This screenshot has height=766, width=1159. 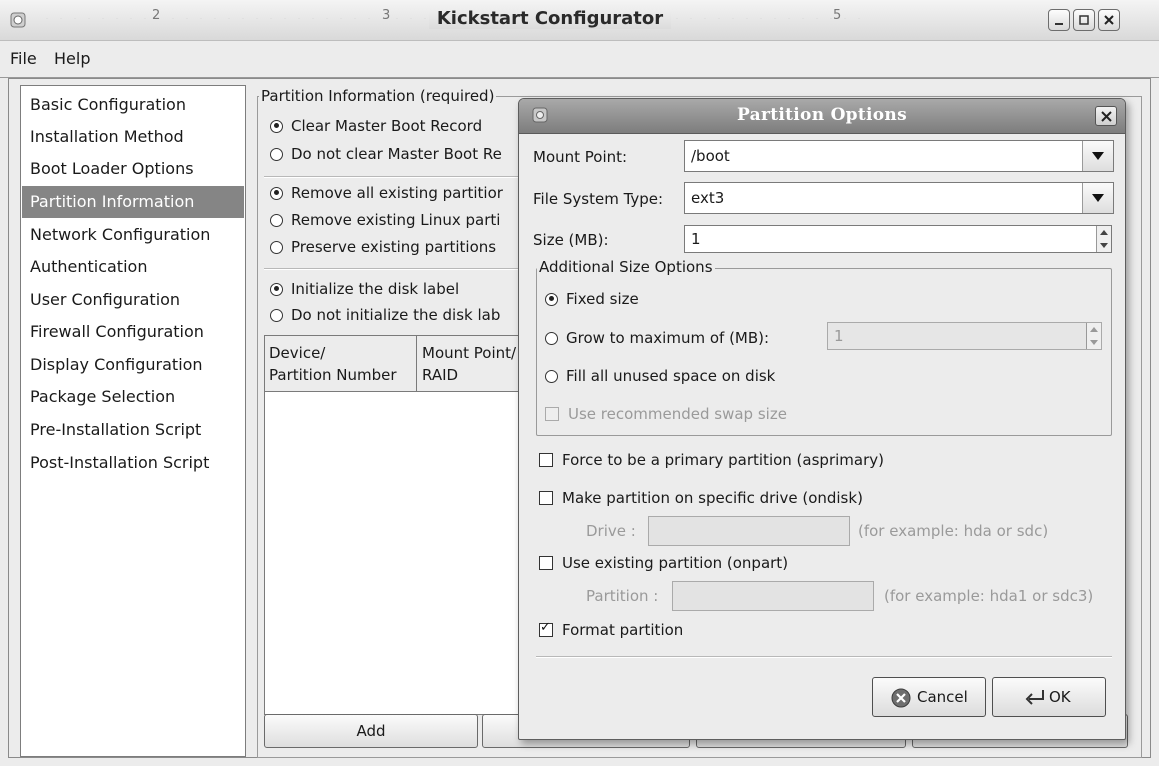 What do you see at coordinates (133, 235) in the screenshot?
I see `sidebar-item-network-configuration: Network Configuration` at bounding box center [133, 235].